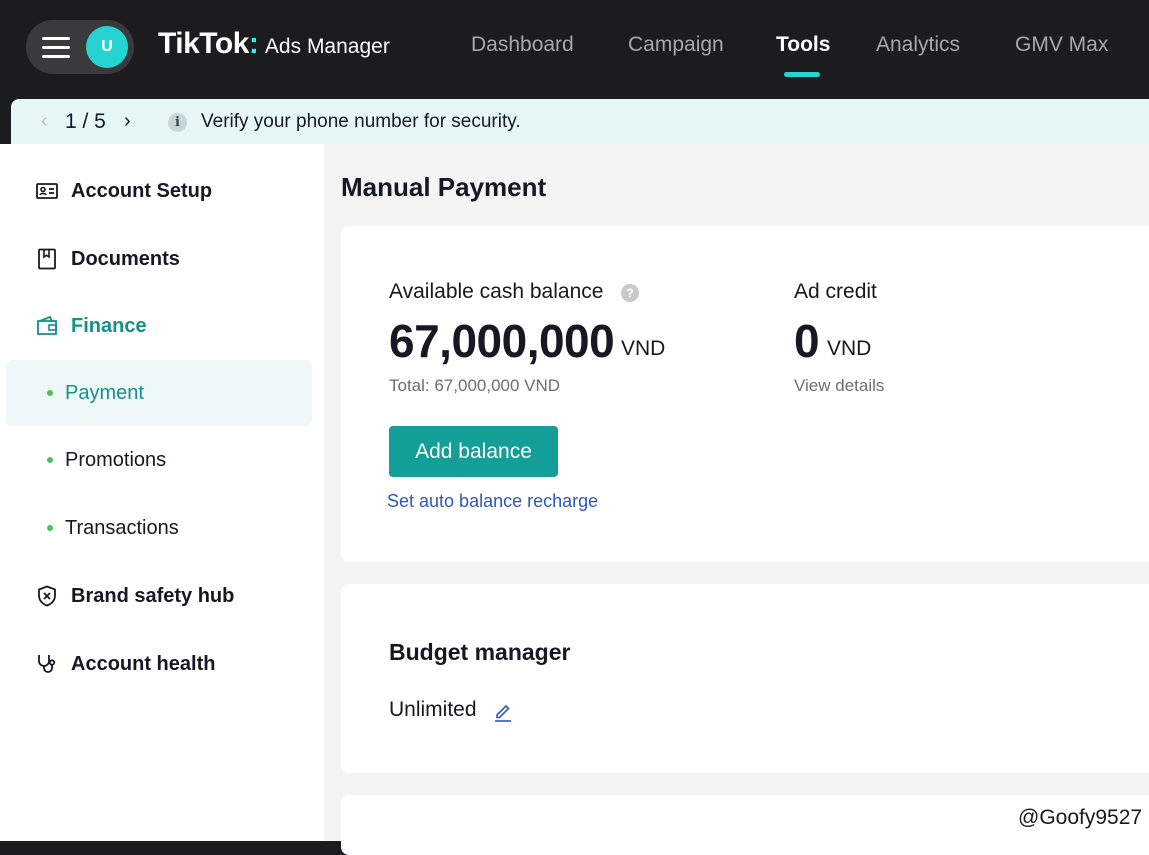 The image size is (1149, 855). What do you see at coordinates (80, 47) in the screenshot?
I see `menu-avatar-pill: U` at bounding box center [80, 47].